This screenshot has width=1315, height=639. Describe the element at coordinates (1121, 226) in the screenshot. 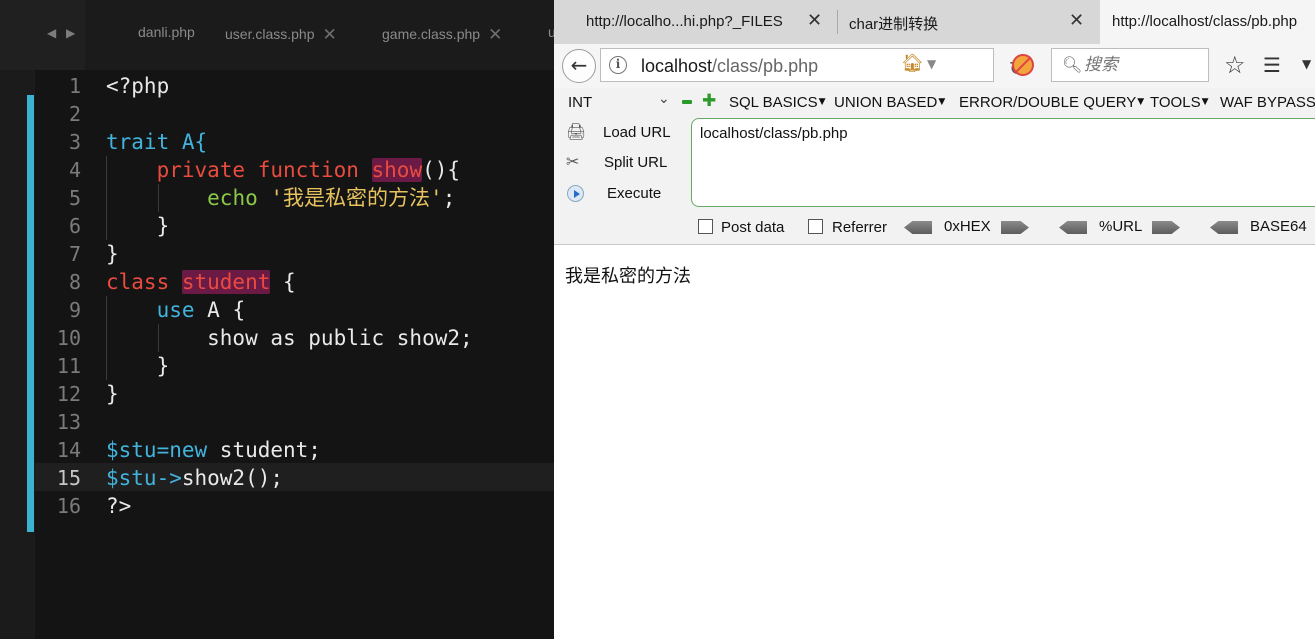

I see `url-encoder-label: %URL` at that location.